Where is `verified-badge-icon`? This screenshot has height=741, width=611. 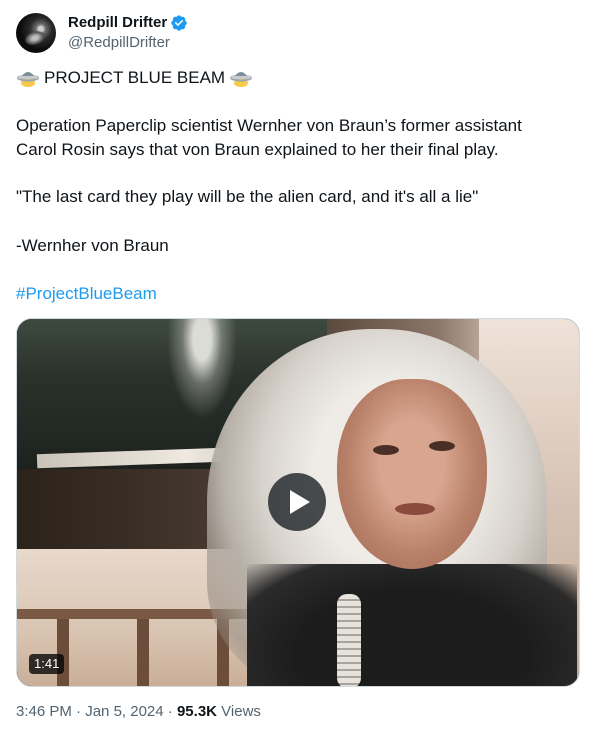 verified-badge-icon is located at coordinates (179, 23).